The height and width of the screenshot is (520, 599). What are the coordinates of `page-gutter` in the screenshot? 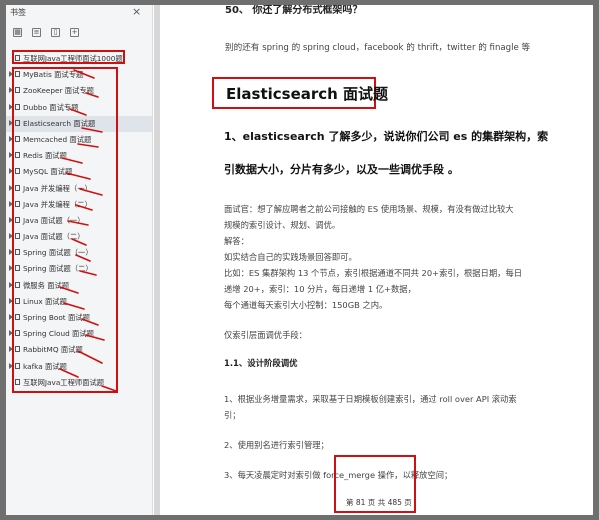 It's located at (157, 260).